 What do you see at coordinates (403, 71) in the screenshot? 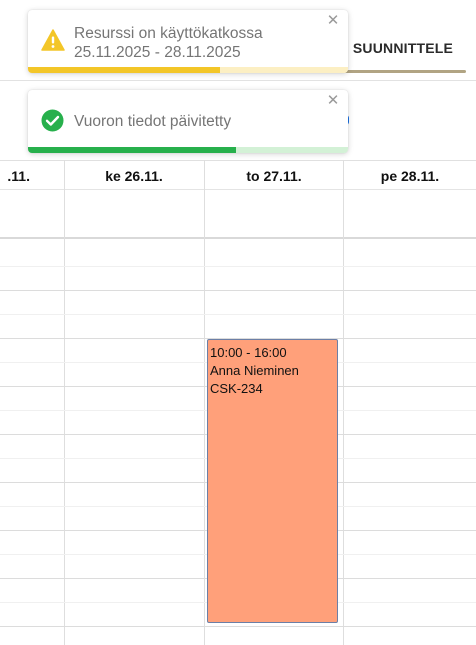
I see `plan-tab-underline` at bounding box center [403, 71].